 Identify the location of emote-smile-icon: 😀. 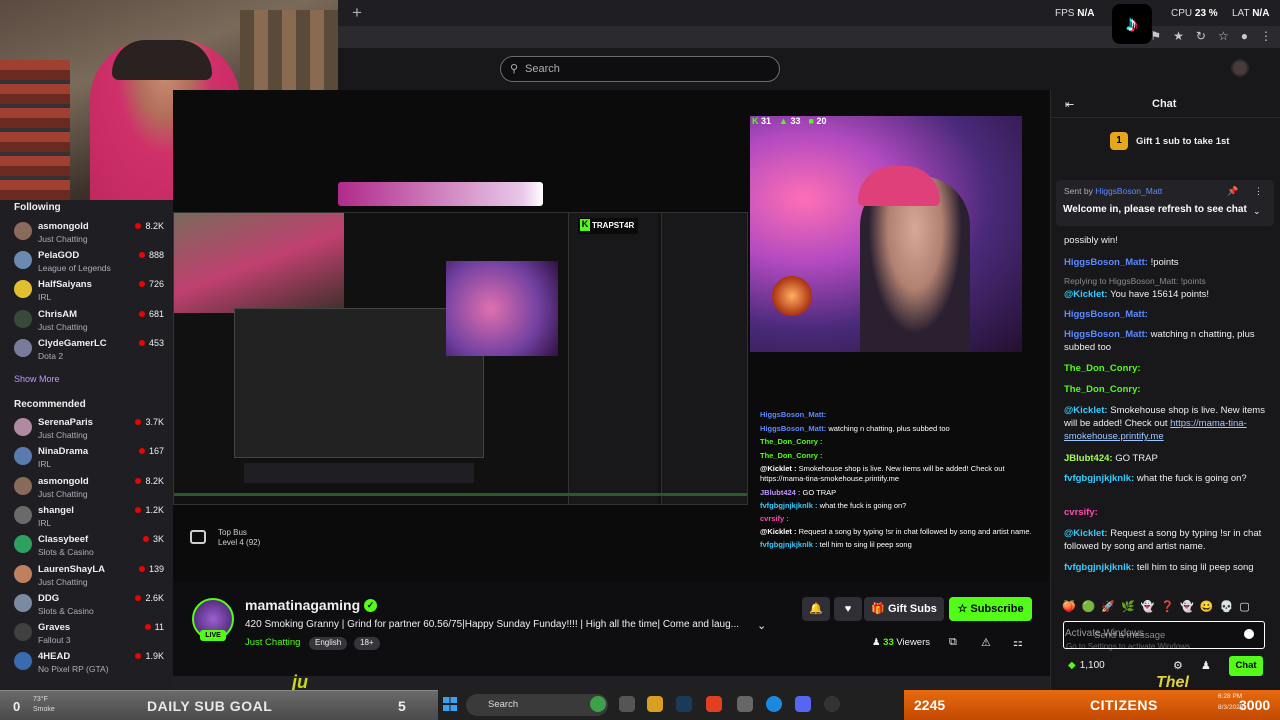
(1207, 608).